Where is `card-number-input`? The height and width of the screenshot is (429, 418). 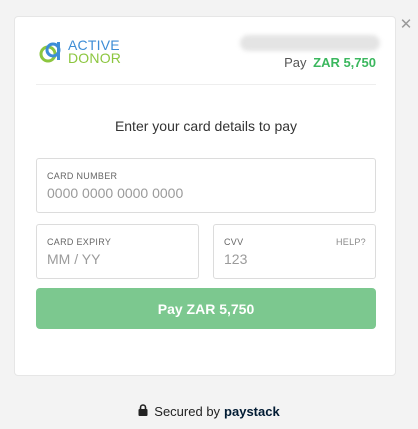
card-number-input is located at coordinates (197, 193).